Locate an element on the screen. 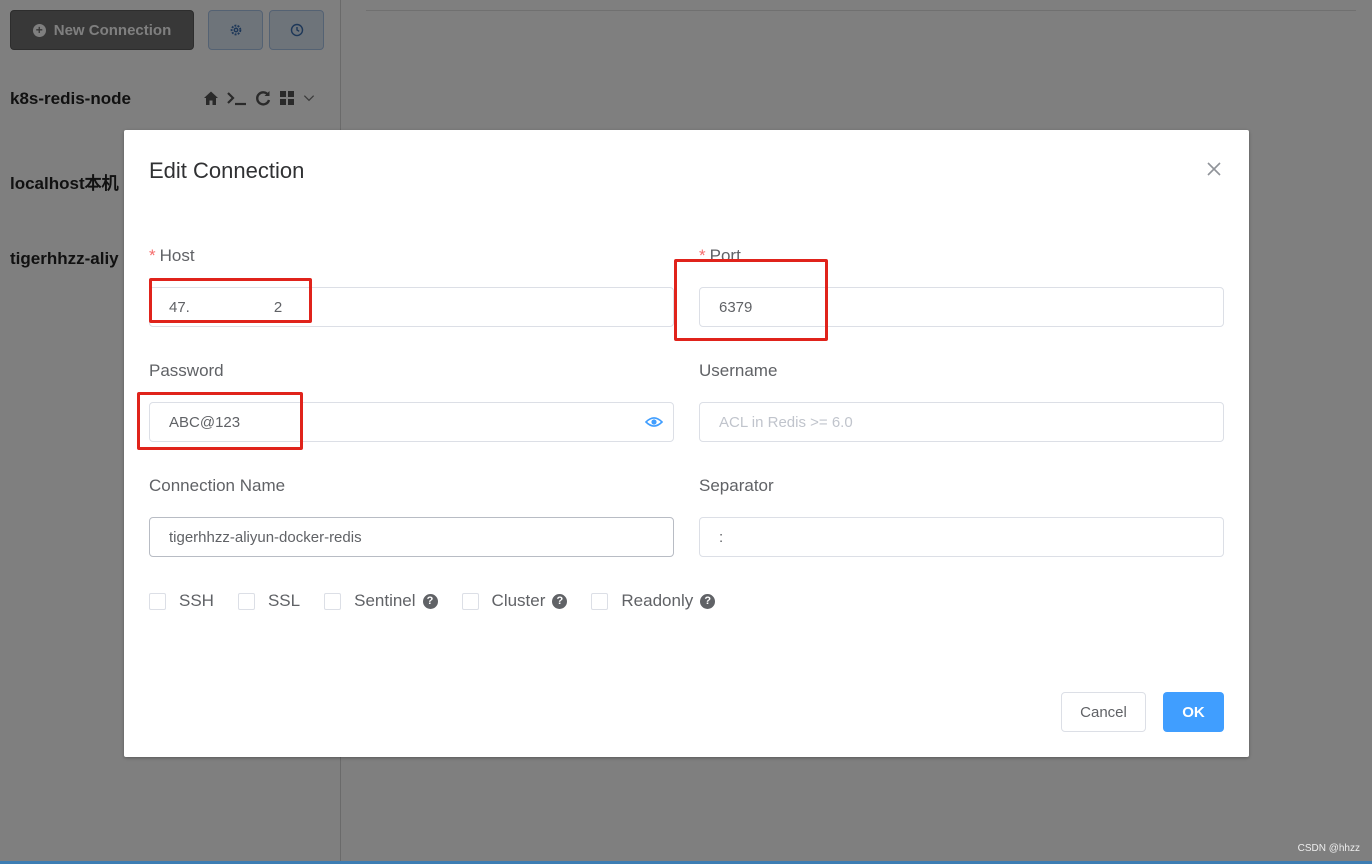  annotation-box-password is located at coordinates (220, 421).